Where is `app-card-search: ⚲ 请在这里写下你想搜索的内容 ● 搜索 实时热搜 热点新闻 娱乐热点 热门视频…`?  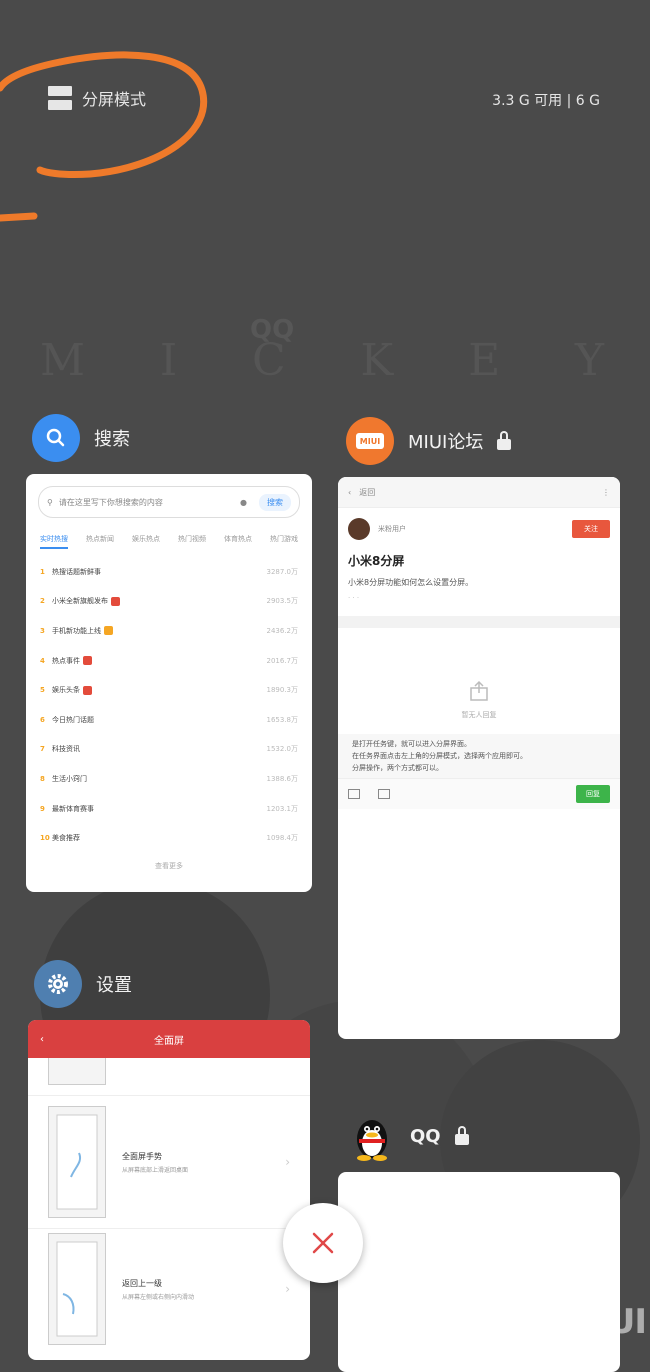
app-card-search: ⚲ 请在这里写下你想搜索的内容 ● 搜索 实时热搜 热点新闻 娱乐热点 热门视频… is located at coordinates (169, 683).